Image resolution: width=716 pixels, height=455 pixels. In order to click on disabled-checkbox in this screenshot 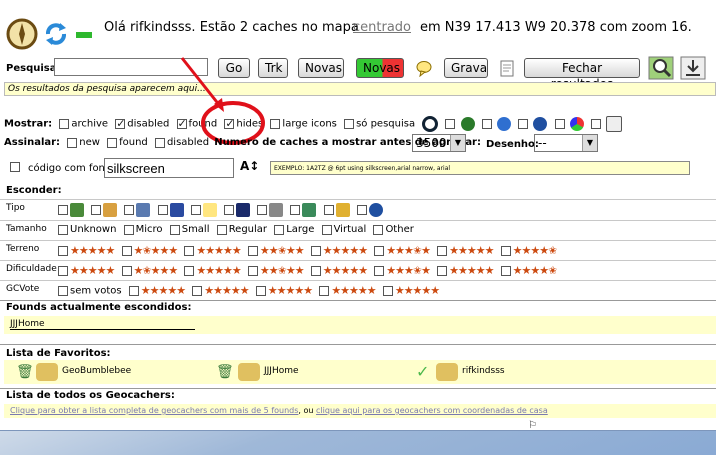, I will do `click(120, 123)`.